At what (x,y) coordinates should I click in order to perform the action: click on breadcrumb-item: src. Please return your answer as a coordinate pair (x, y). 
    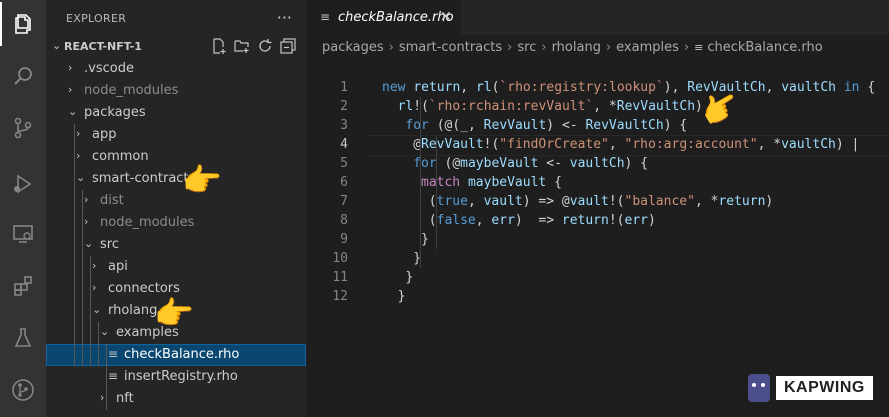
    Looking at the image, I should click on (526, 47).